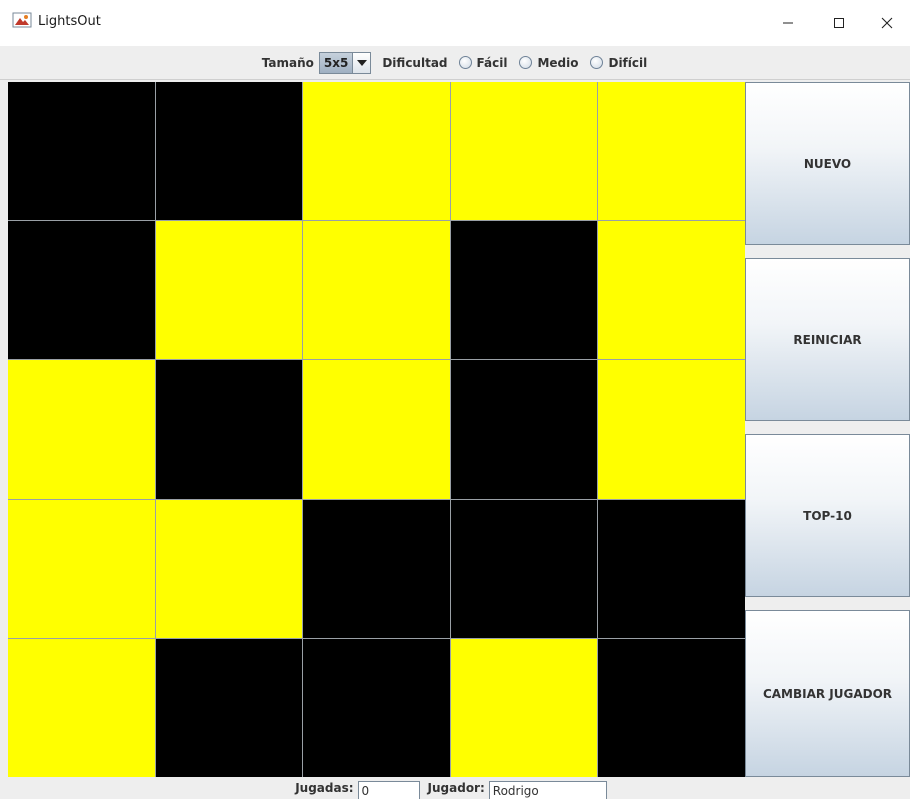 The height and width of the screenshot is (799, 910). I want to click on chevron-down-icon, so click(361, 62).